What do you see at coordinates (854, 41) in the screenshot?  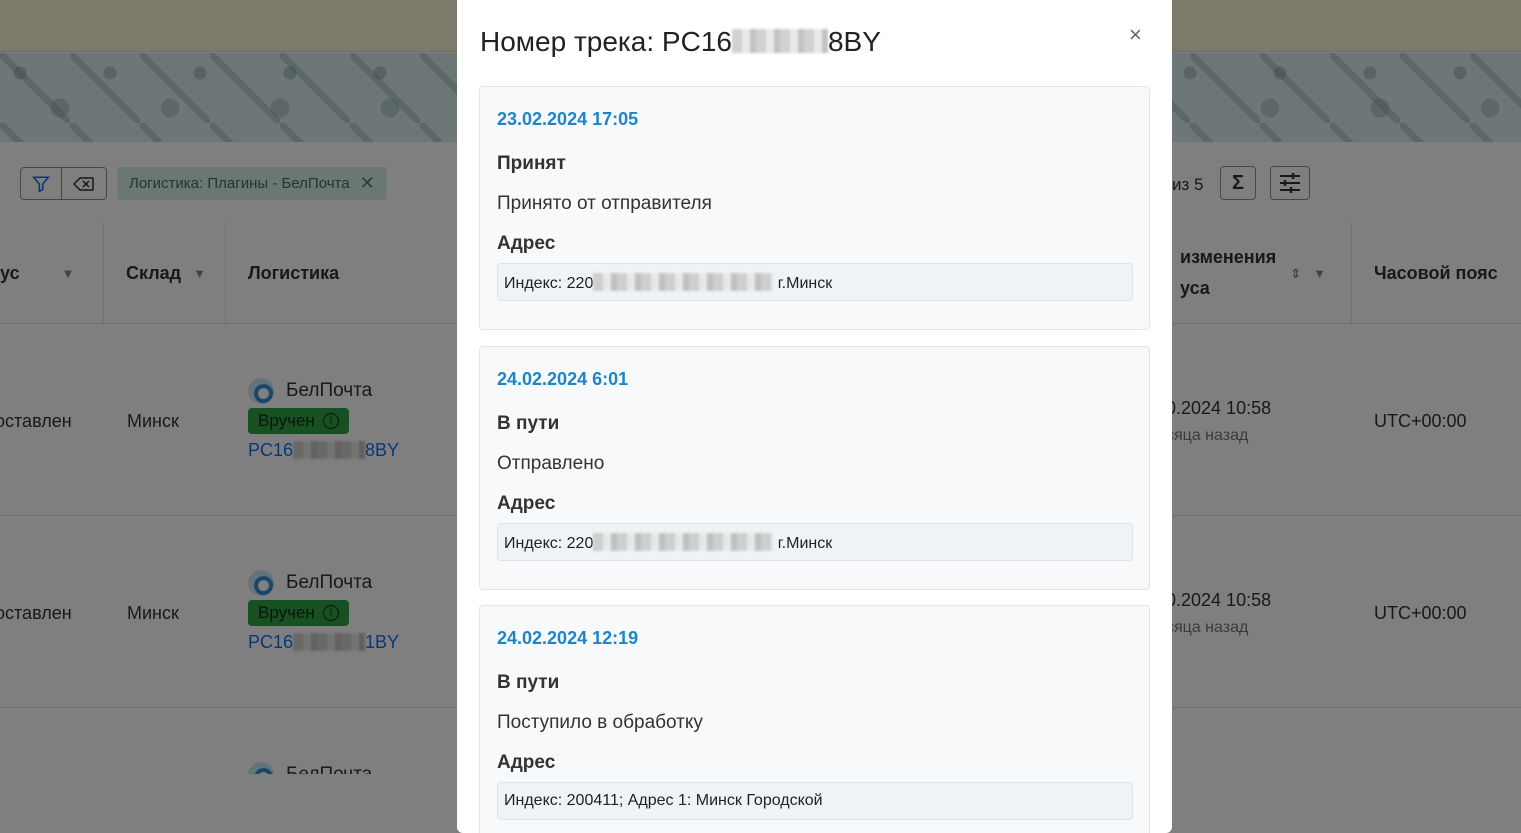 I see `title-suffix: 8BY` at bounding box center [854, 41].